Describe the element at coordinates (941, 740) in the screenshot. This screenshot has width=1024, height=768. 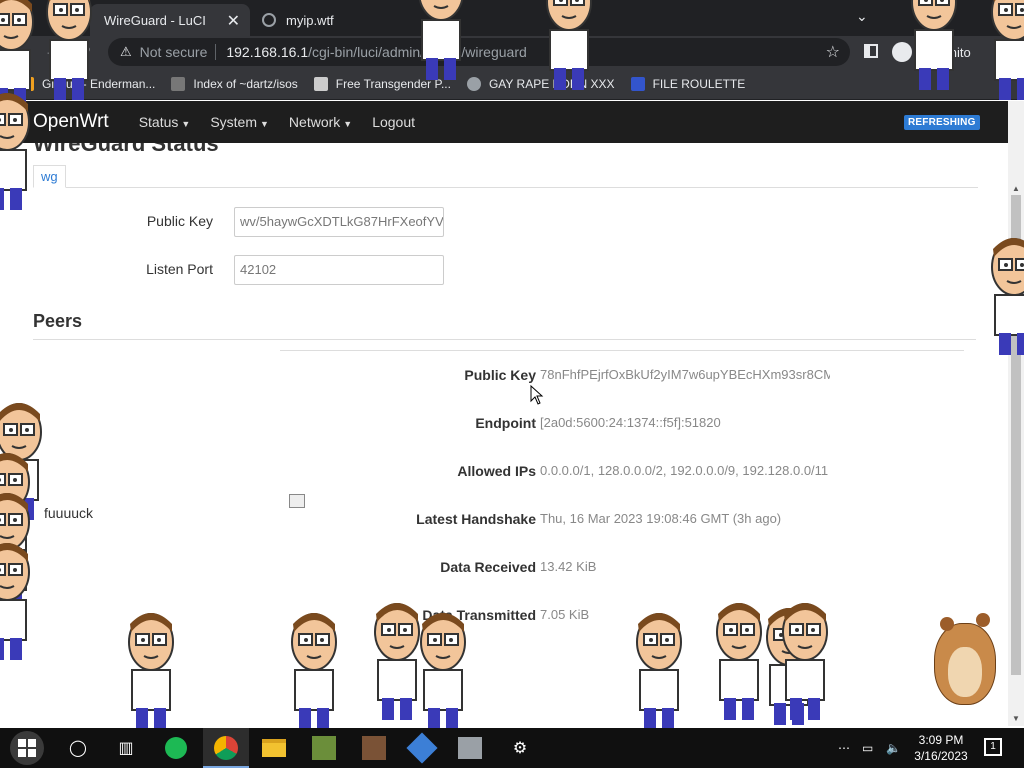
I see `clock-time: 3:09 PM` at that location.